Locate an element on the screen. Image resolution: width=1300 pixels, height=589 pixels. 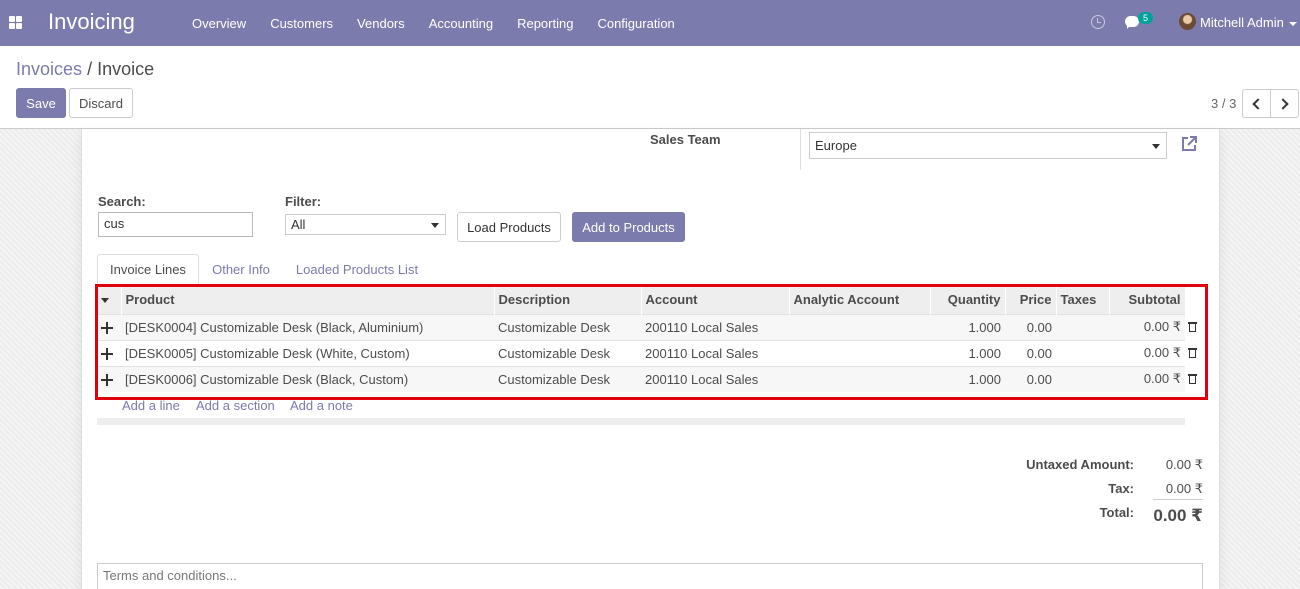
apps-menu-icon is located at coordinates (15, 22).